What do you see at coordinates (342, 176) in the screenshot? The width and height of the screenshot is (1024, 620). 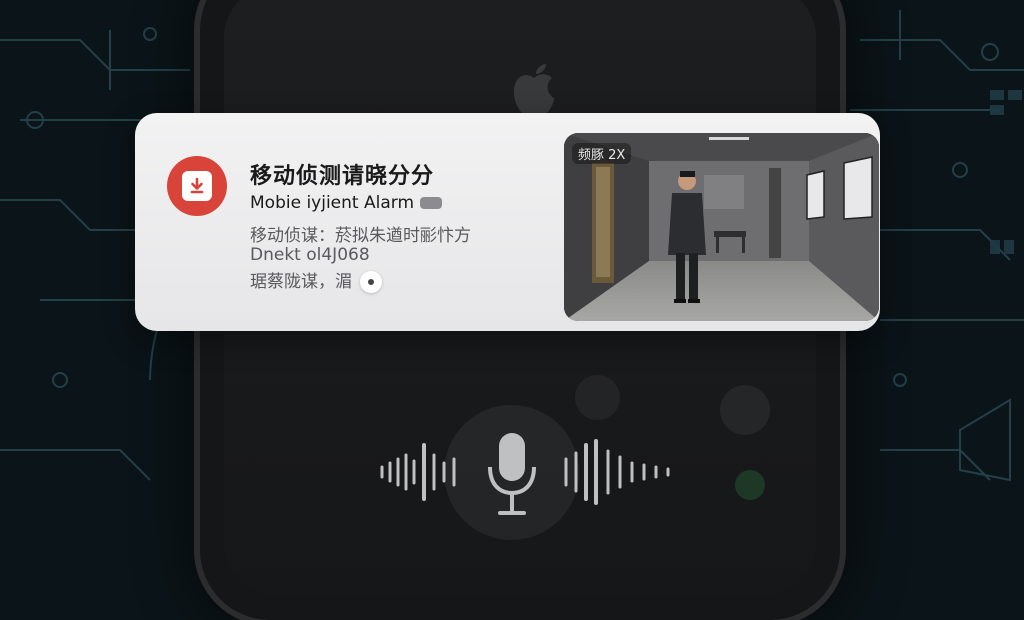 I see `notification-title: 移动侦测请晓分分` at bounding box center [342, 176].